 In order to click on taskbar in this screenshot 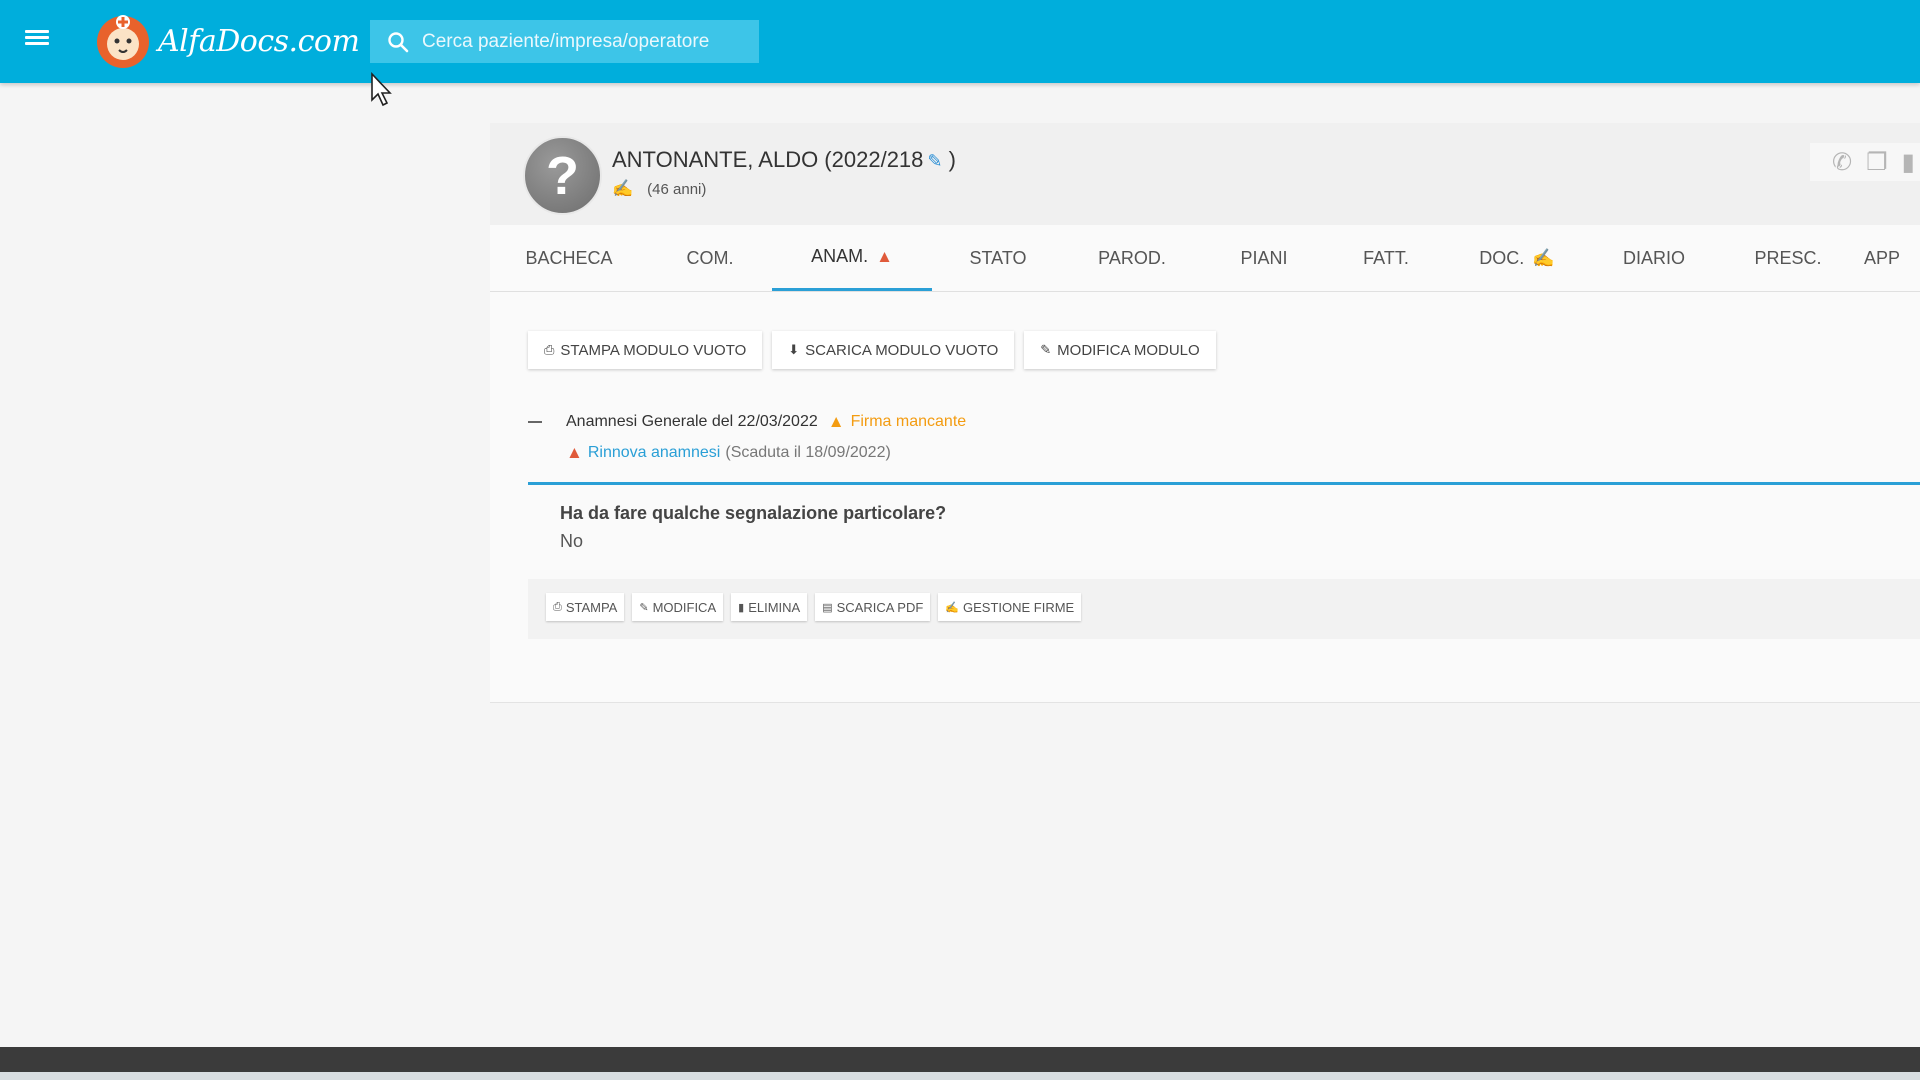, I will do `click(960, 1059)`.